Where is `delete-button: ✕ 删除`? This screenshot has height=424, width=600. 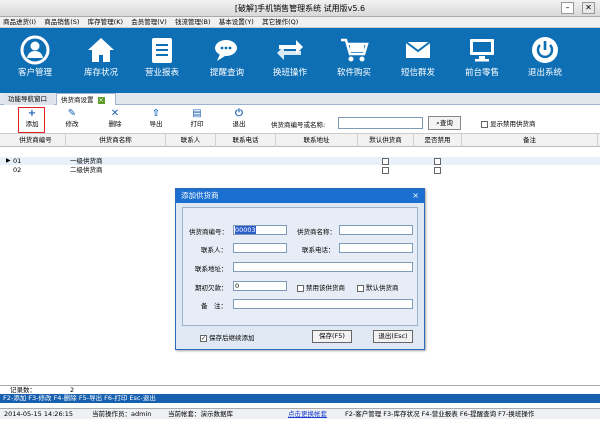 delete-button: ✕ 删除 is located at coordinates (115, 120).